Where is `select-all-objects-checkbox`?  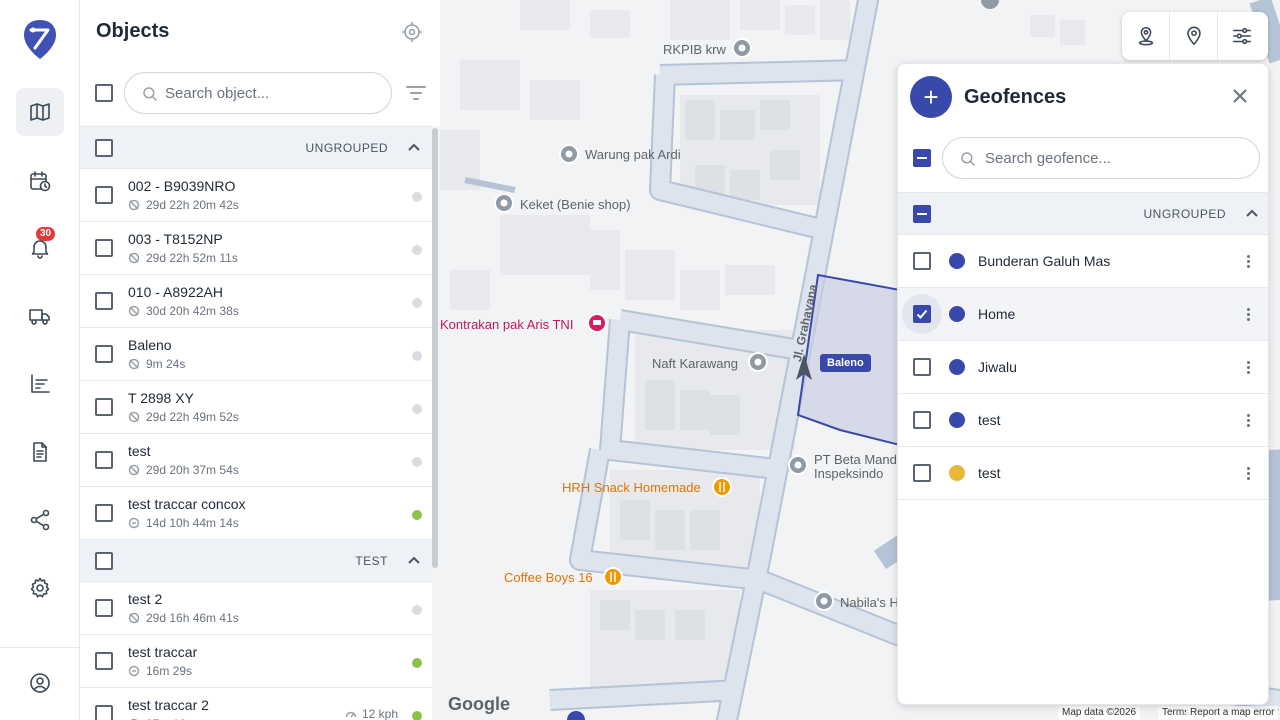
select-all-objects-checkbox is located at coordinates (104, 93).